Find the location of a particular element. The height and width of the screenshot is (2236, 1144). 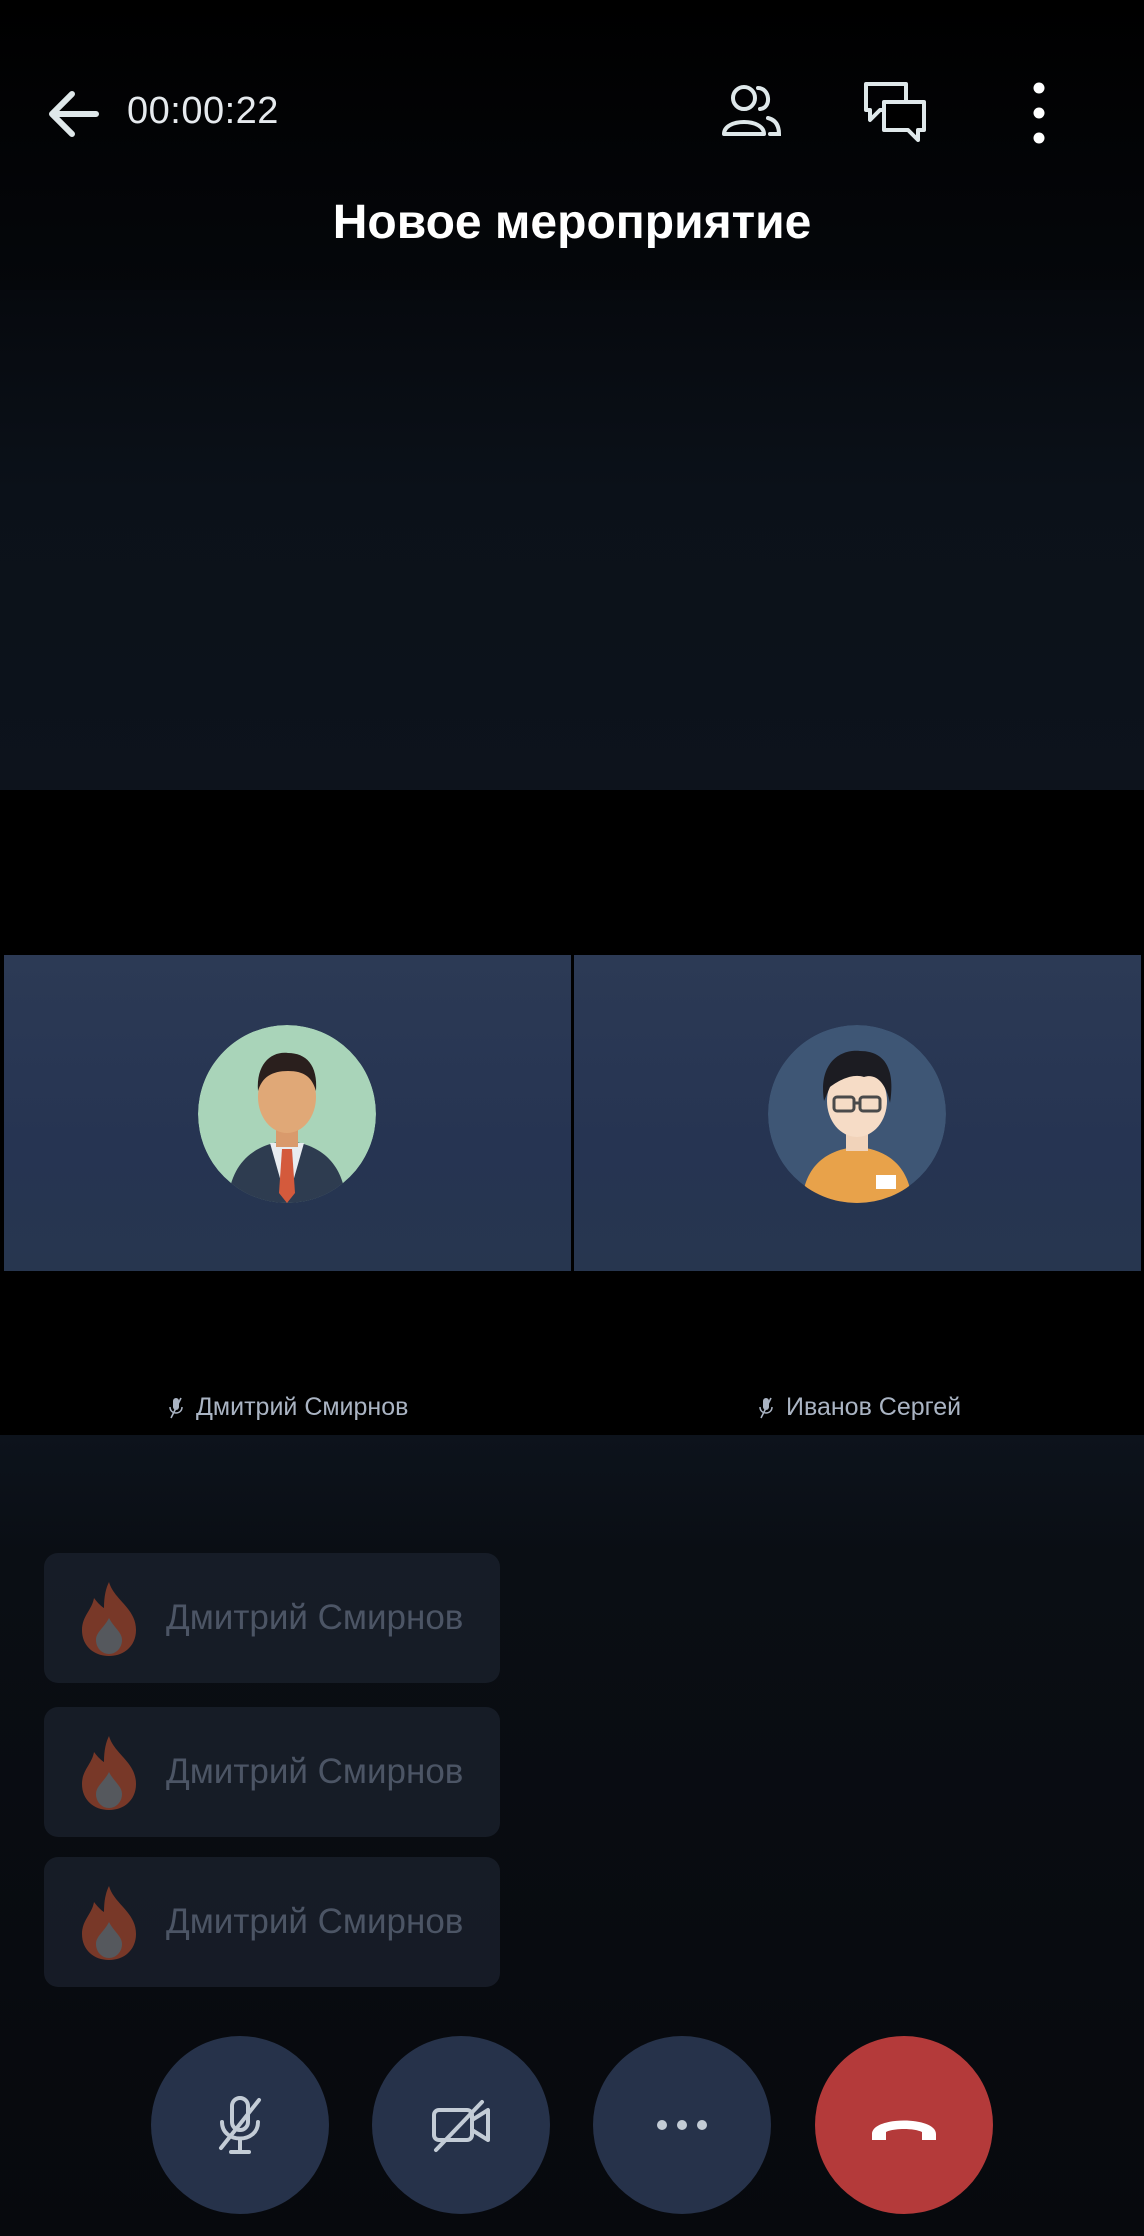

back-button is located at coordinates (78, 114).